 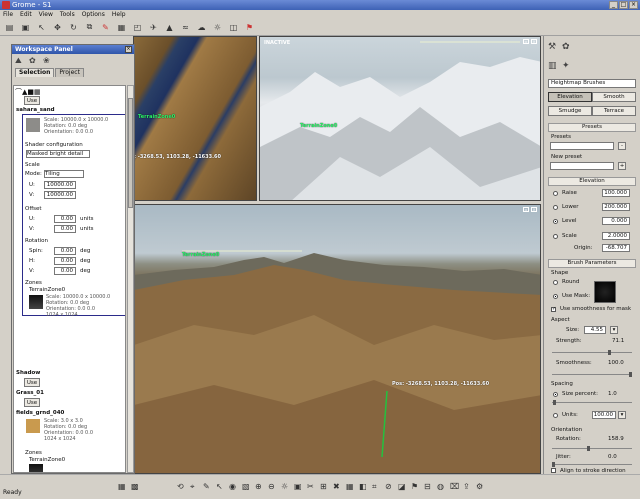 What do you see at coordinates (60, 195) in the screenshot?
I see `scale-v-input: 10000.00` at bounding box center [60, 195].